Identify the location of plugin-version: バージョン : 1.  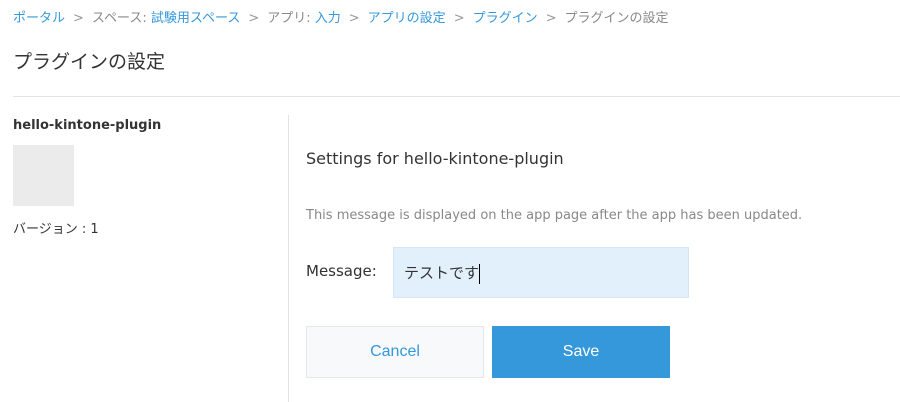
(56, 229).